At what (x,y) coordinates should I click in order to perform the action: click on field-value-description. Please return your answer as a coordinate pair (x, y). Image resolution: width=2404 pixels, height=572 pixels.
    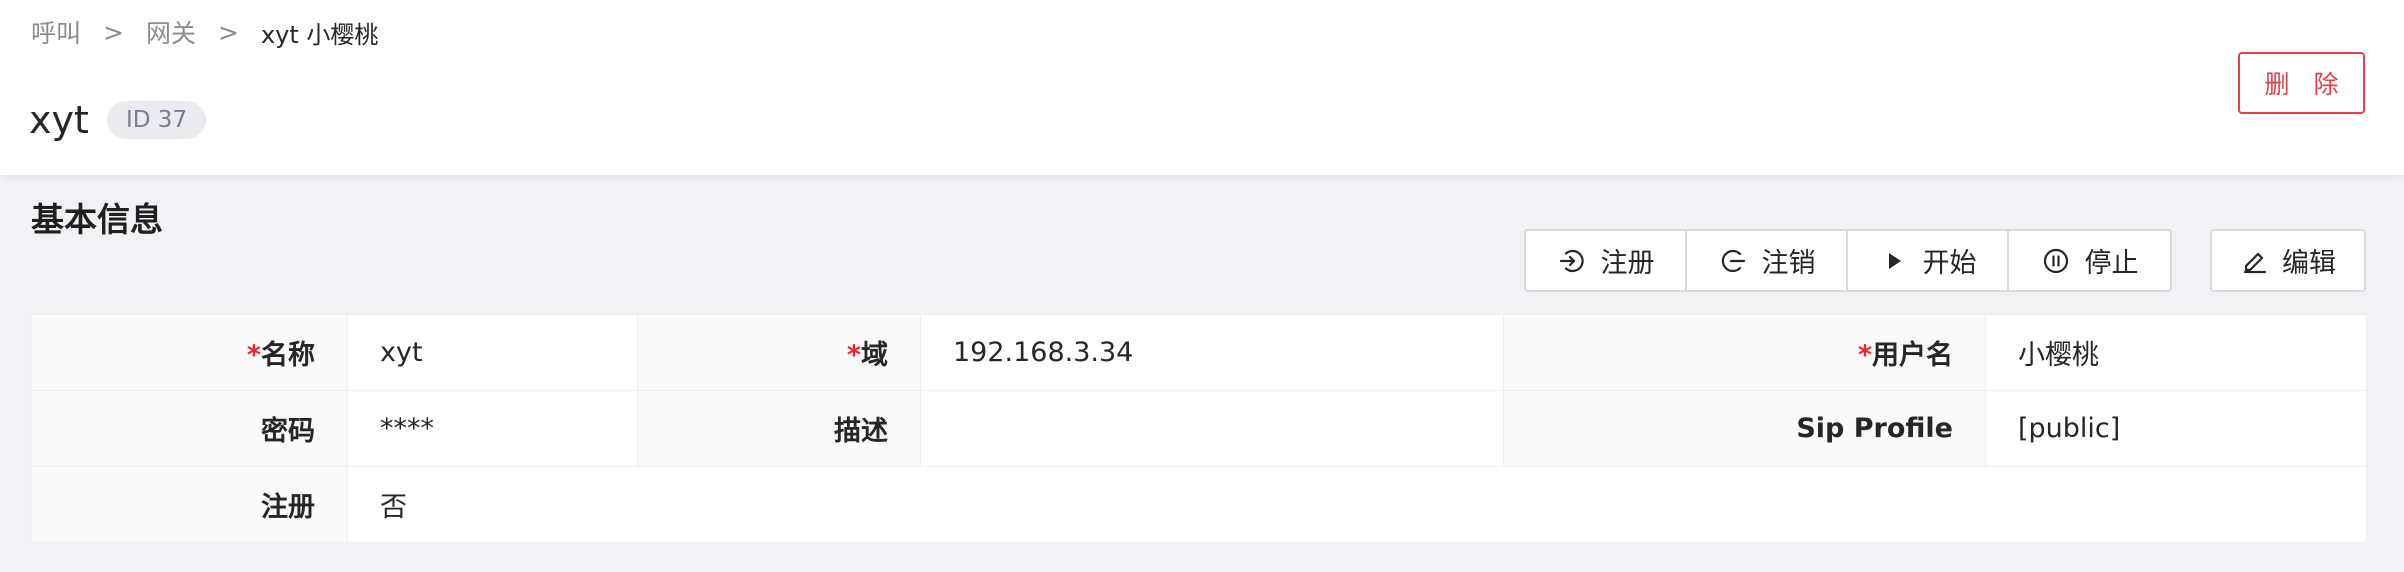
    Looking at the image, I should click on (1212, 428).